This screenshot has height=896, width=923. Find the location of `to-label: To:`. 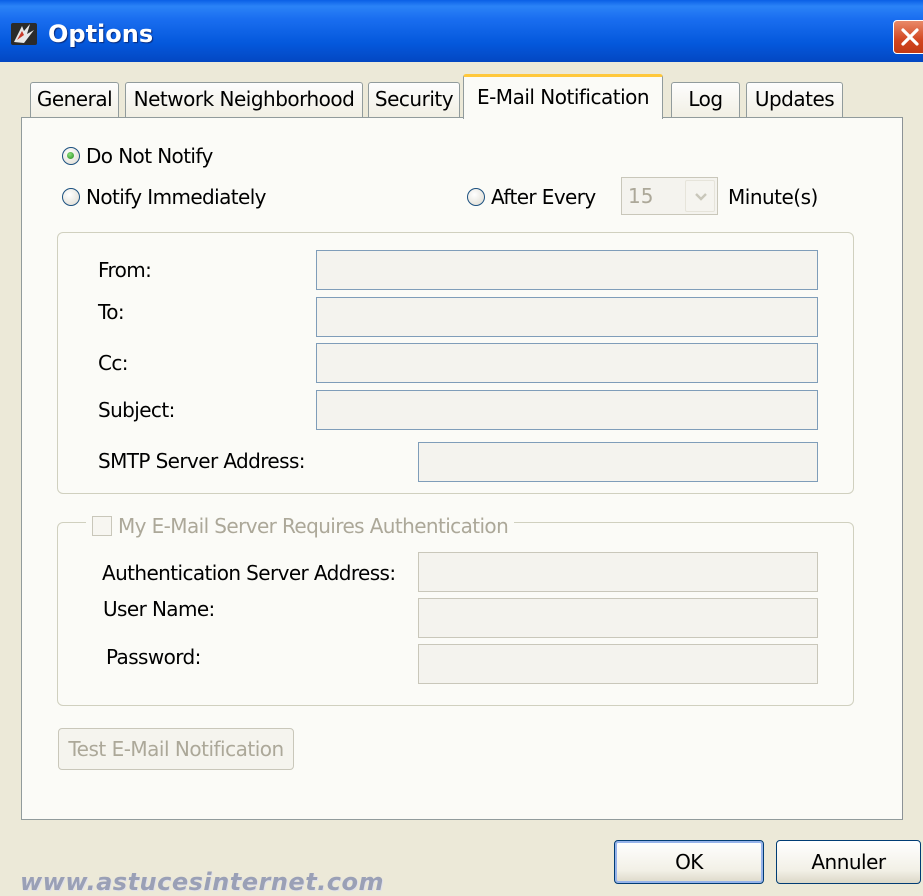

to-label: To: is located at coordinates (111, 312).